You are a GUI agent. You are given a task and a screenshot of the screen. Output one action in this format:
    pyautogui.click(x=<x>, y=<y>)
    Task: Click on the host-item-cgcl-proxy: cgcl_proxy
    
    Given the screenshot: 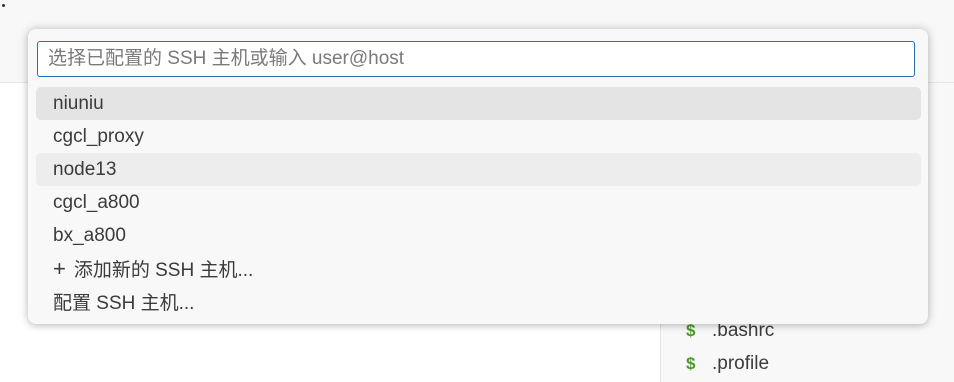 What is the action you would take?
    pyautogui.click(x=478, y=136)
    